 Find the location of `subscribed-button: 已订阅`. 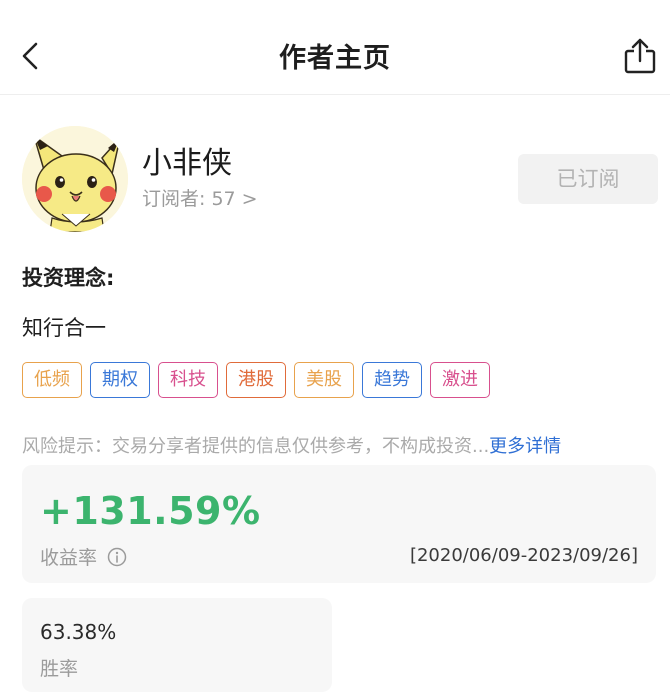

subscribed-button: 已订阅 is located at coordinates (588, 179).